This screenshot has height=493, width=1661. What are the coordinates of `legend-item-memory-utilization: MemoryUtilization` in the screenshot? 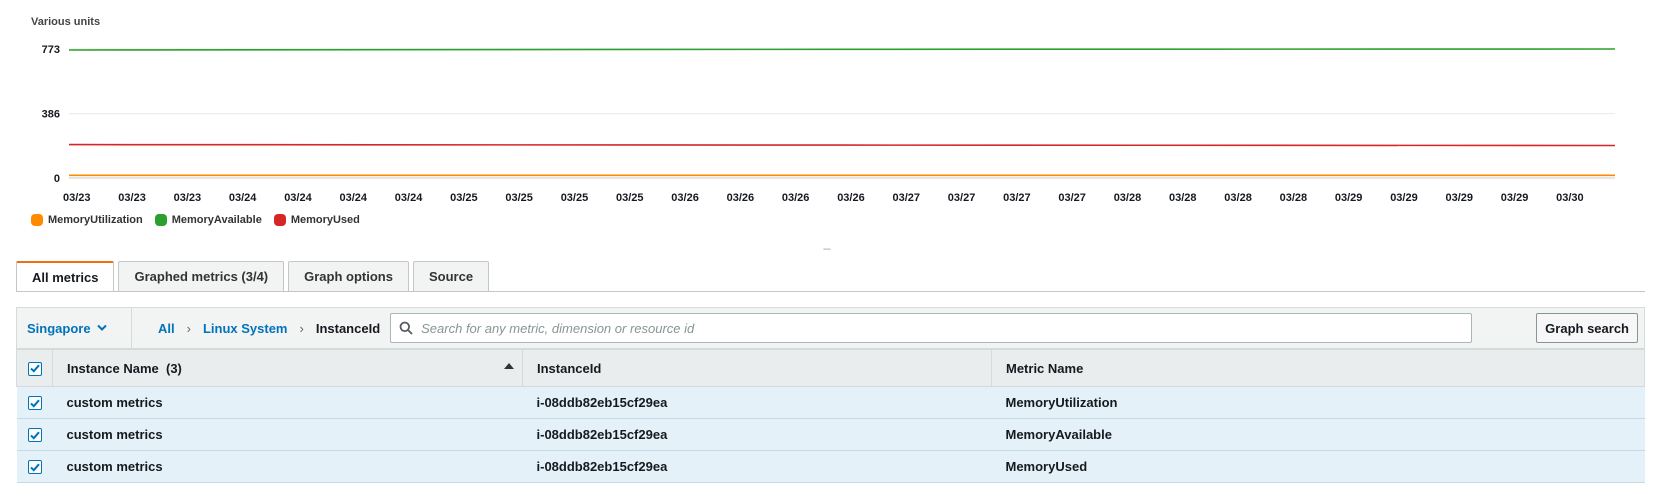 It's located at (87, 220).